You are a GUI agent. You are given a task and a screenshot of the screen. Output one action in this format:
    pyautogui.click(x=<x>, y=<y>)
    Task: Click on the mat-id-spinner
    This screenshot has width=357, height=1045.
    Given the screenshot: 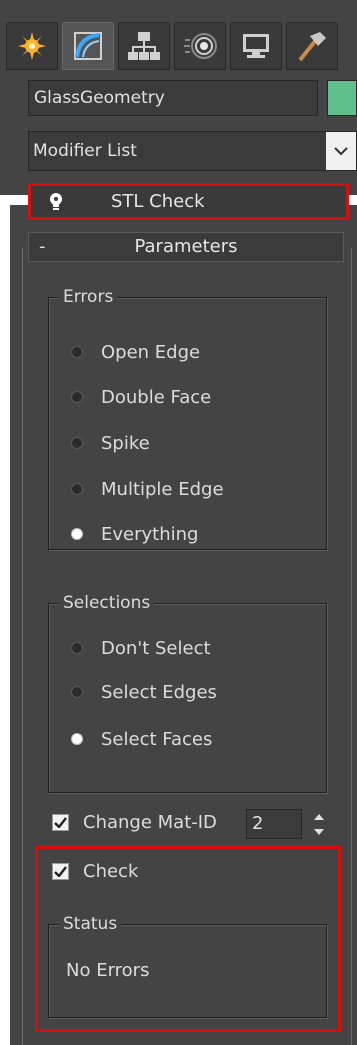 What is the action you would take?
    pyautogui.click(x=319, y=824)
    